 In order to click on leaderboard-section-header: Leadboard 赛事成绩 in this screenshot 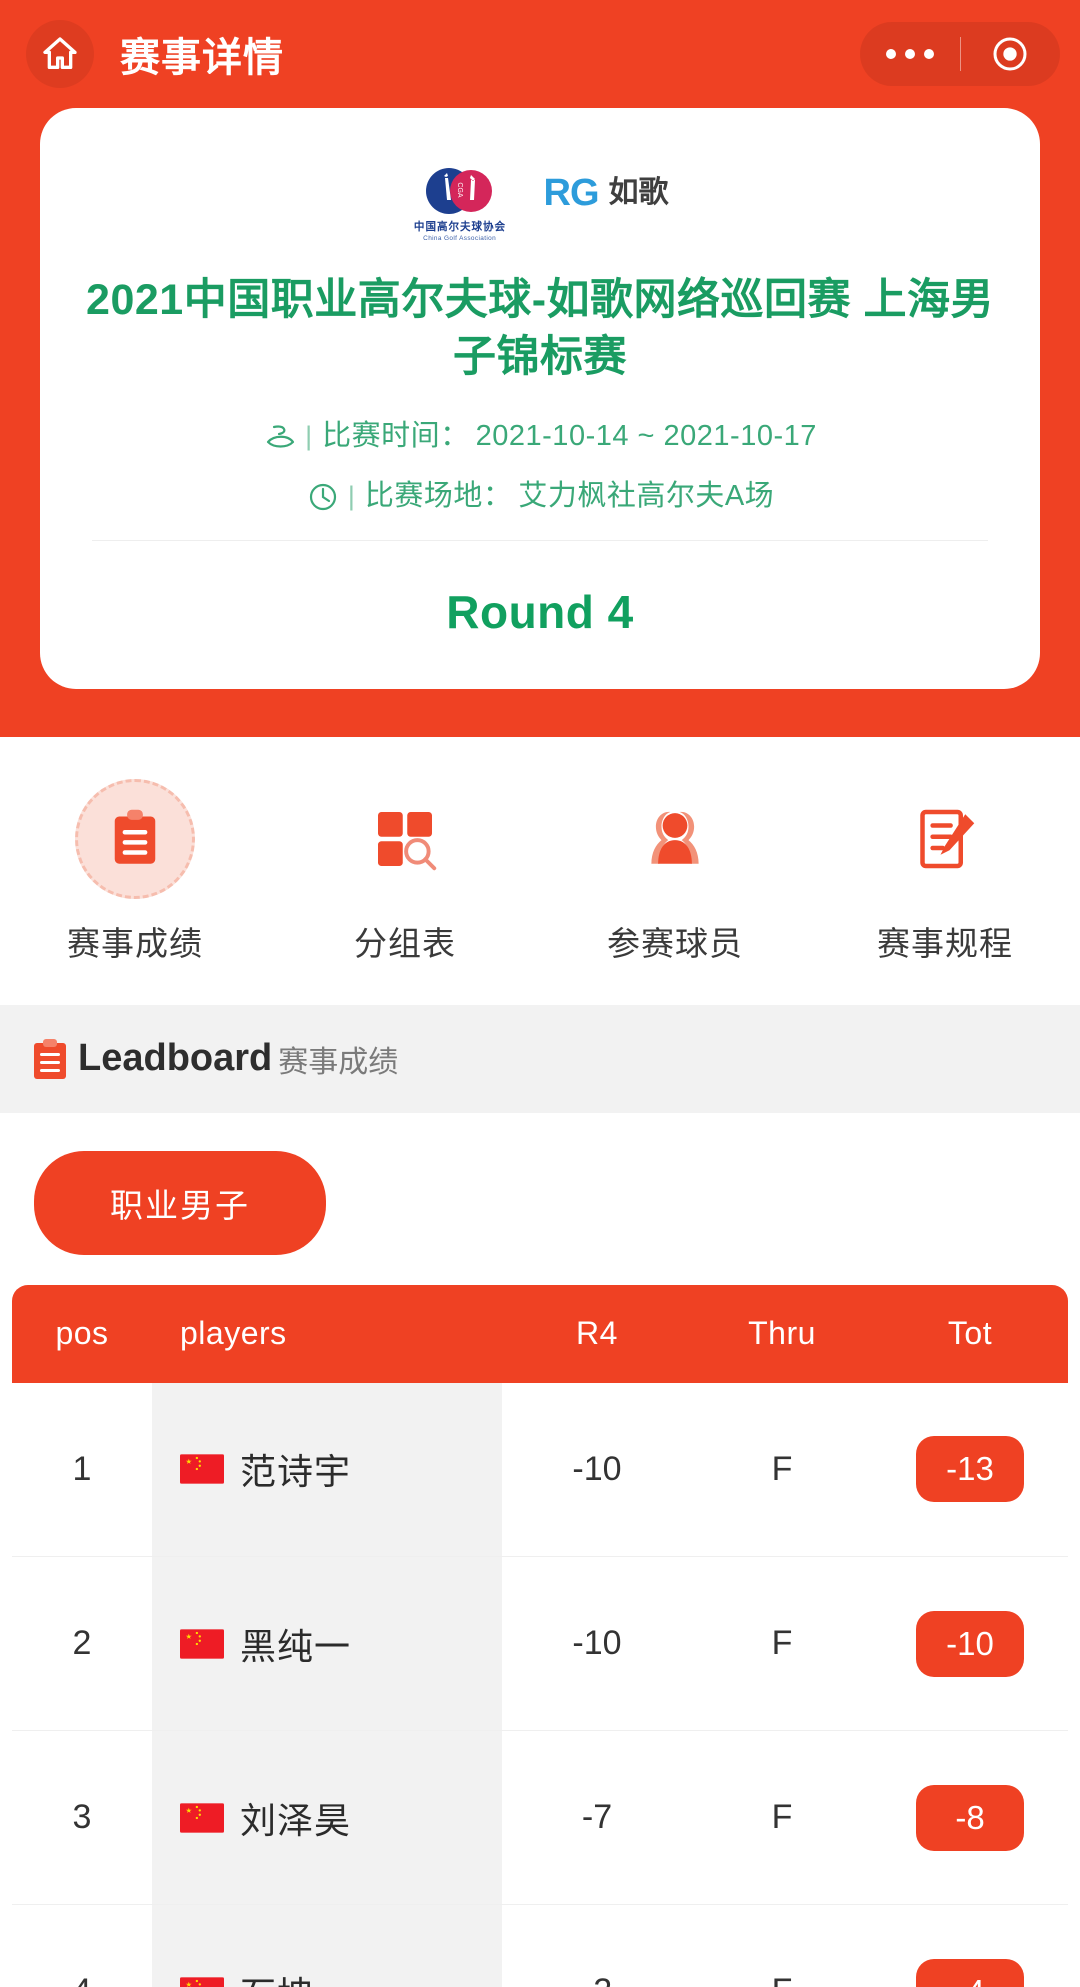, I will do `click(540, 1058)`.